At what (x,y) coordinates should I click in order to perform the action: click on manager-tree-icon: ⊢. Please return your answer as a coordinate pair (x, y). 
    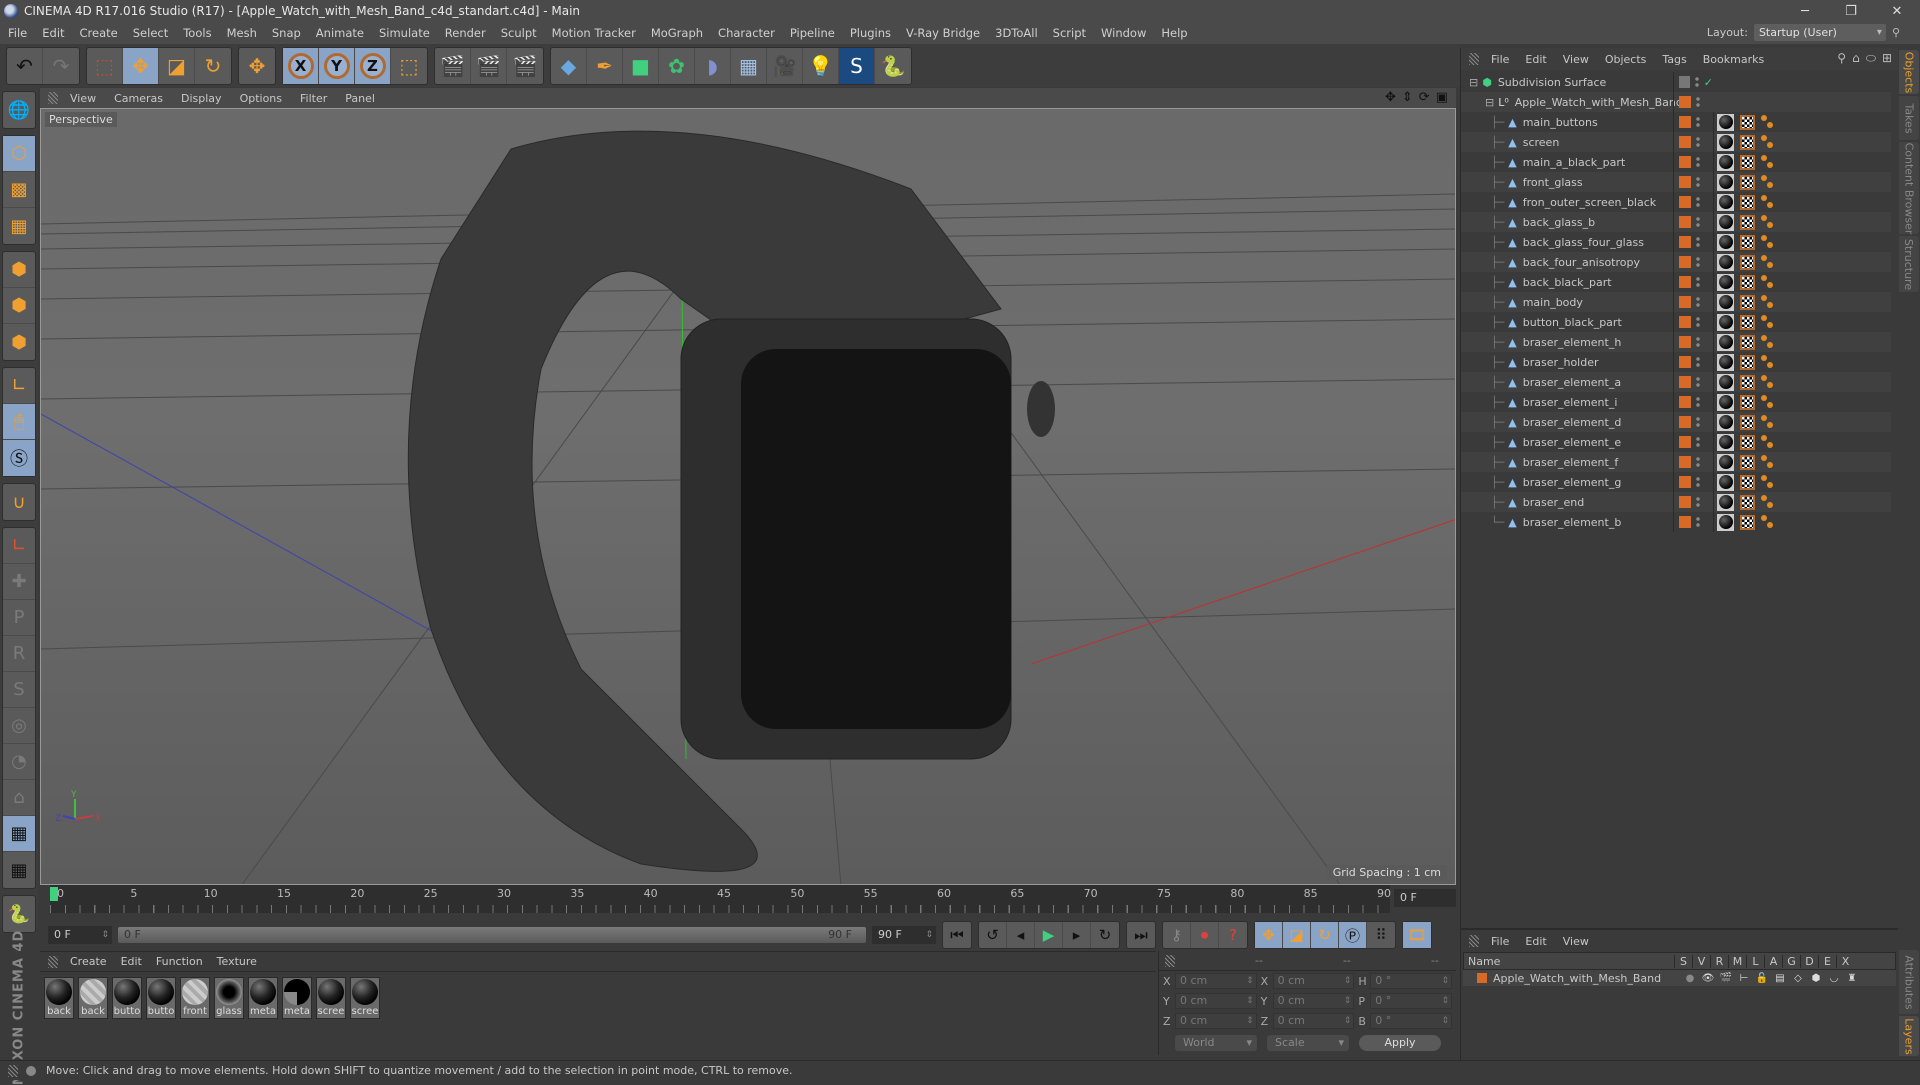
    Looking at the image, I should click on (1744, 978).